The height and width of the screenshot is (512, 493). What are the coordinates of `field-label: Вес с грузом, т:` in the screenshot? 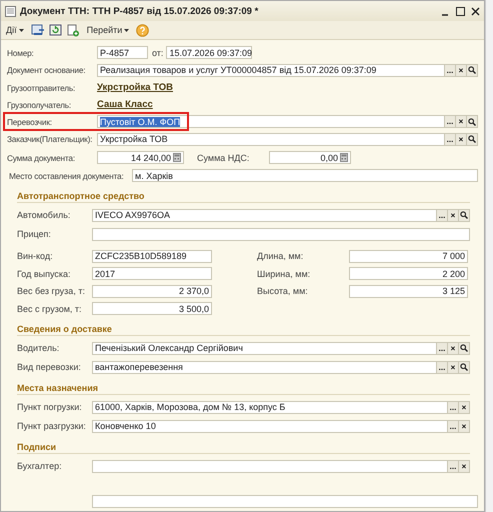 It's located at (50, 309).